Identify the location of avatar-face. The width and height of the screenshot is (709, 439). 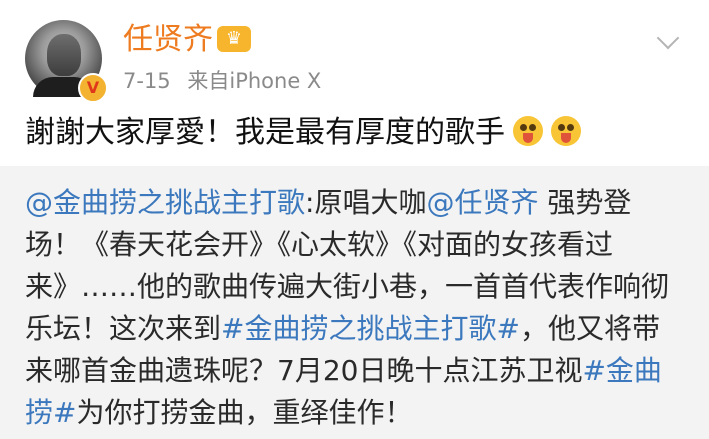
(64, 55).